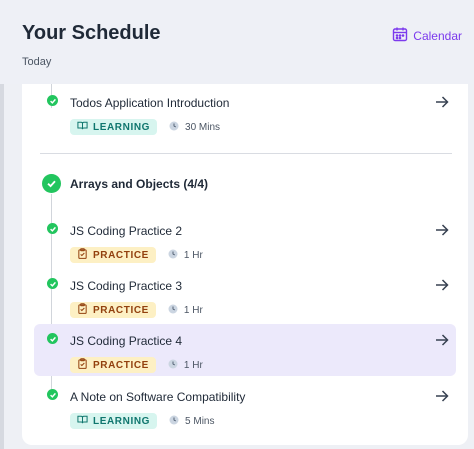 Image resolution: width=474 pixels, height=449 pixels. What do you see at coordinates (126, 286) in the screenshot?
I see `item-title: JS Coding Practice 3` at bounding box center [126, 286].